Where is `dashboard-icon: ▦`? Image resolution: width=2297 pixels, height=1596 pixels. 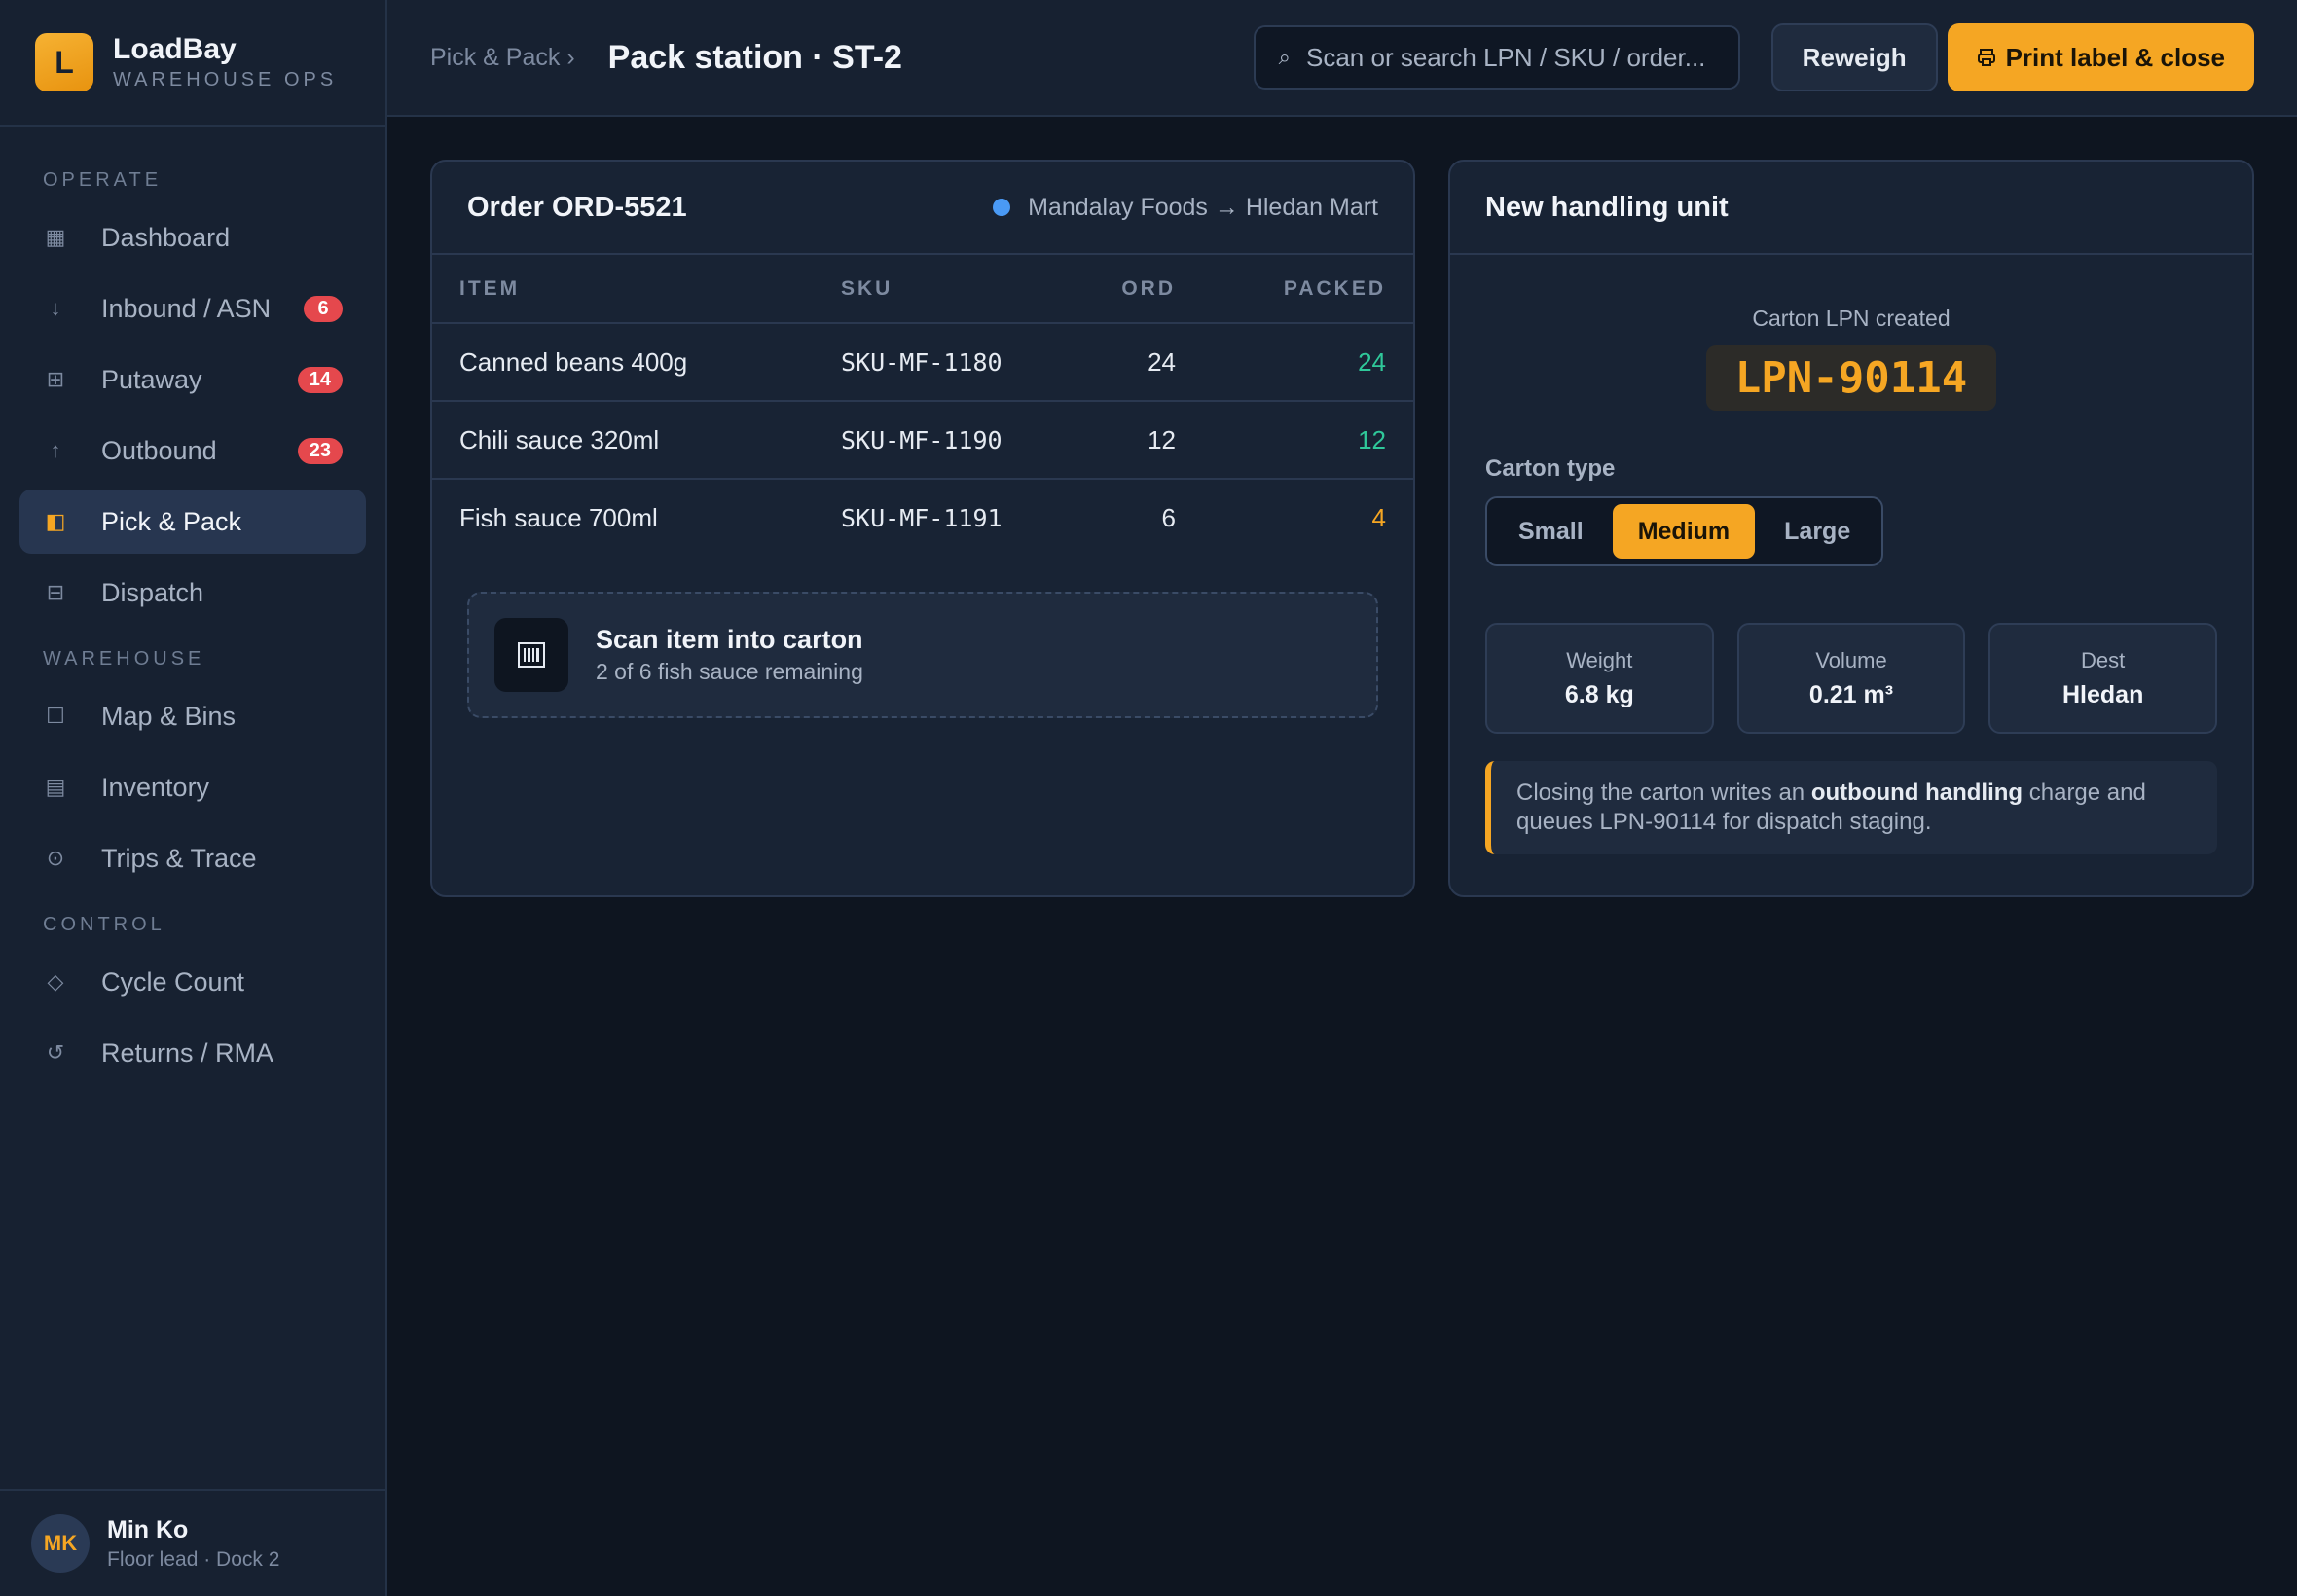
dashboard-icon: ▦ is located at coordinates (55, 237).